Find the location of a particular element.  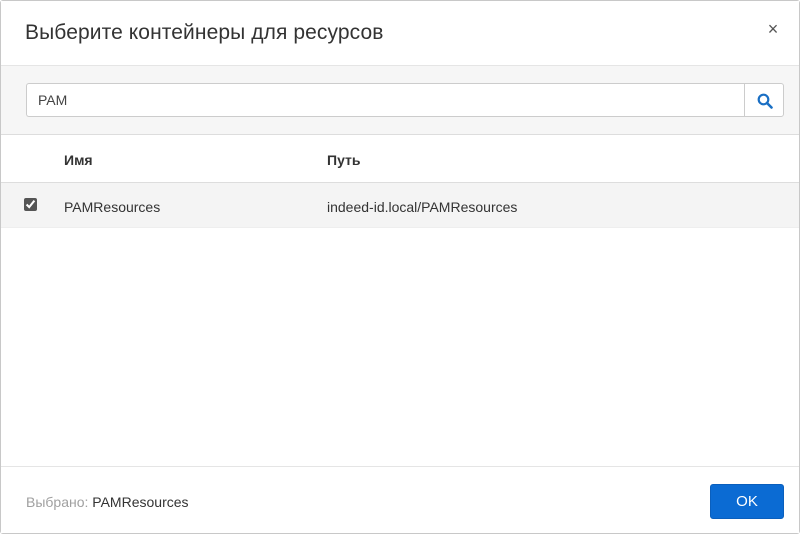

dialog-footer: Выбрано: PAMResources OK is located at coordinates (400, 499).